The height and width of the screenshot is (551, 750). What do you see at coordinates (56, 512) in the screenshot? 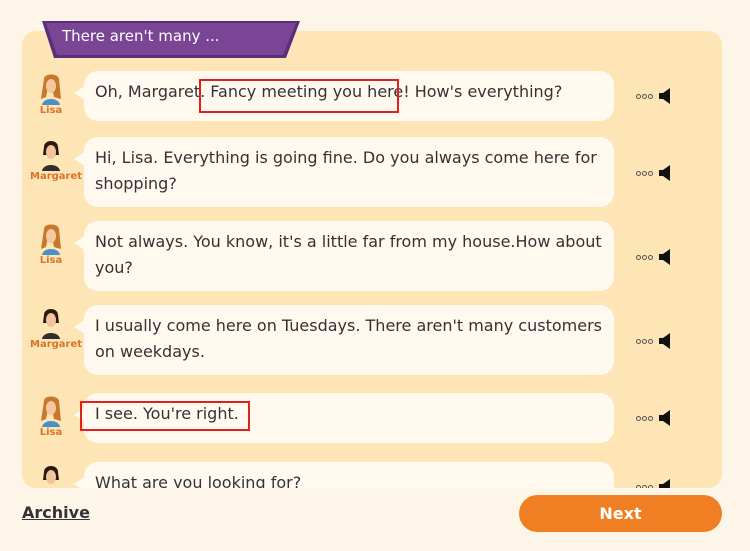
I see `archive-link: Archive` at bounding box center [56, 512].